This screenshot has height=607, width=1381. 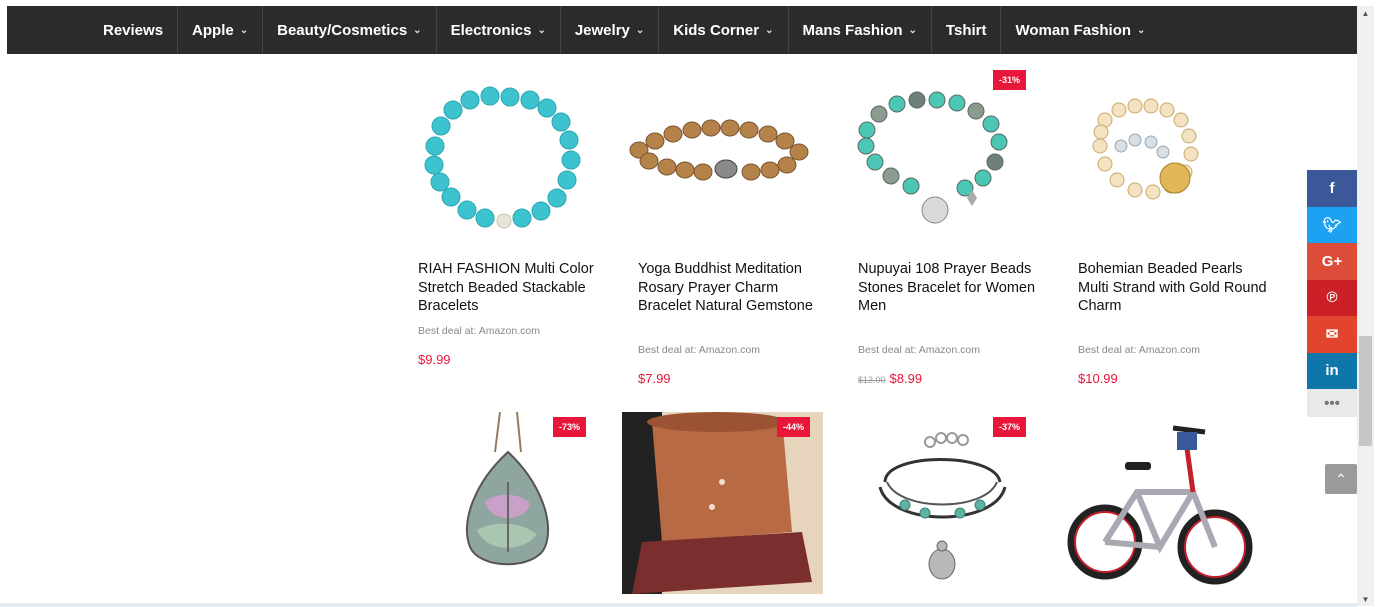 What do you see at coordinates (906, 378) in the screenshot?
I see `product-price-value: $8.99` at bounding box center [906, 378].